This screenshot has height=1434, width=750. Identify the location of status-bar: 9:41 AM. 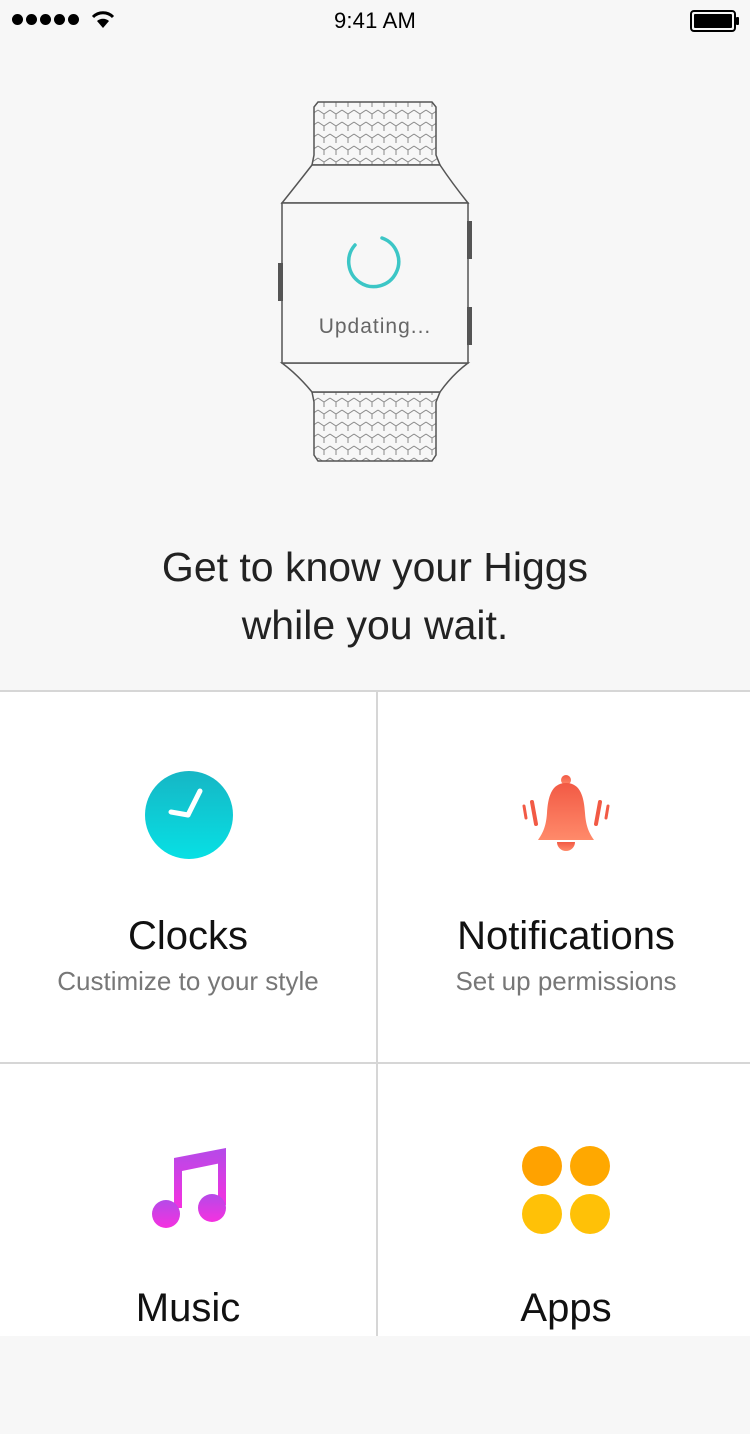
(375, 20).